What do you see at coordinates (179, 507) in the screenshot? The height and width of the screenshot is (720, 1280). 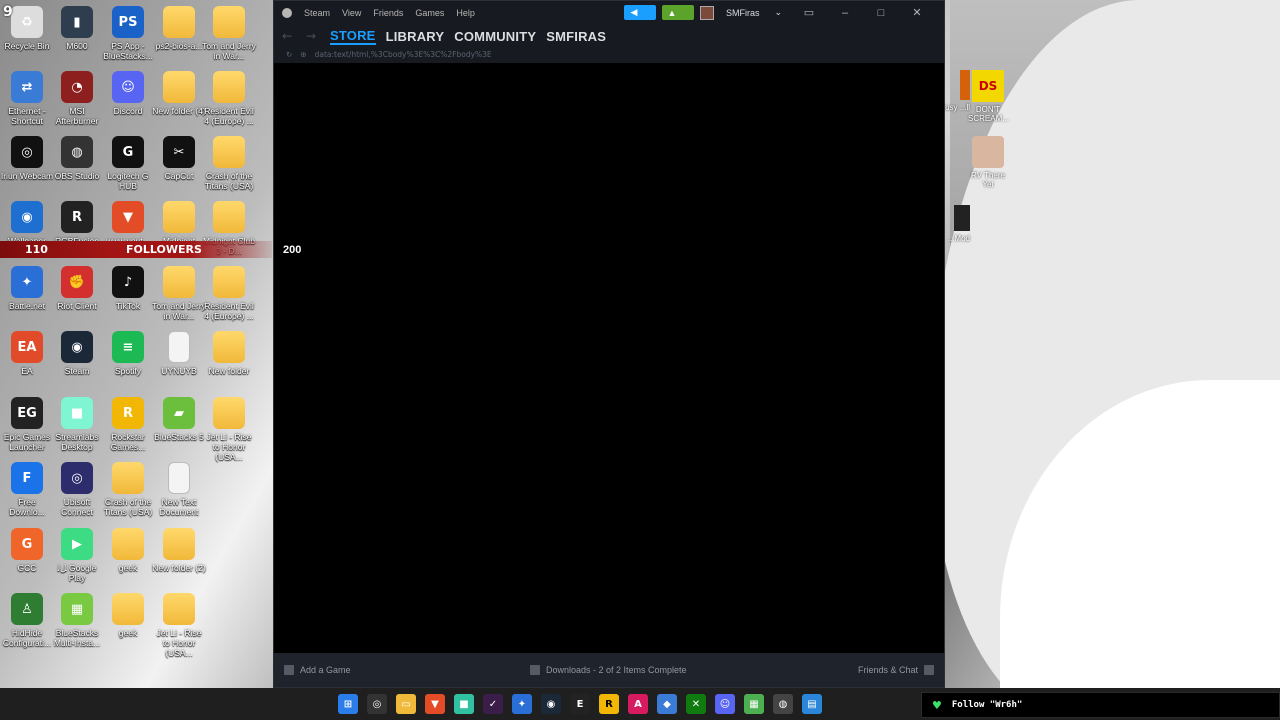 I see `desktop-icon-label: New Text Document` at bounding box center [179, 507].